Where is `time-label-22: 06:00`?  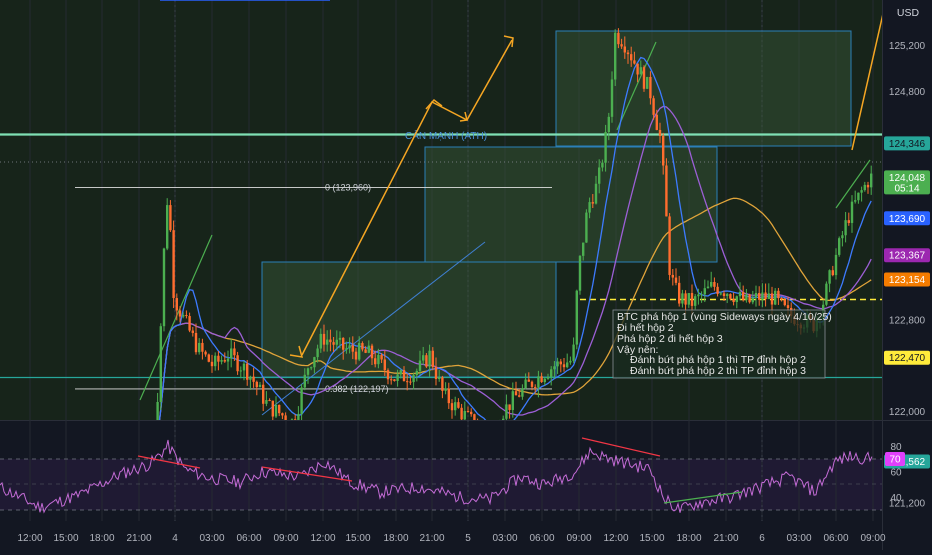
time-label-22: 06:00 is located at coordinates (835, 538).